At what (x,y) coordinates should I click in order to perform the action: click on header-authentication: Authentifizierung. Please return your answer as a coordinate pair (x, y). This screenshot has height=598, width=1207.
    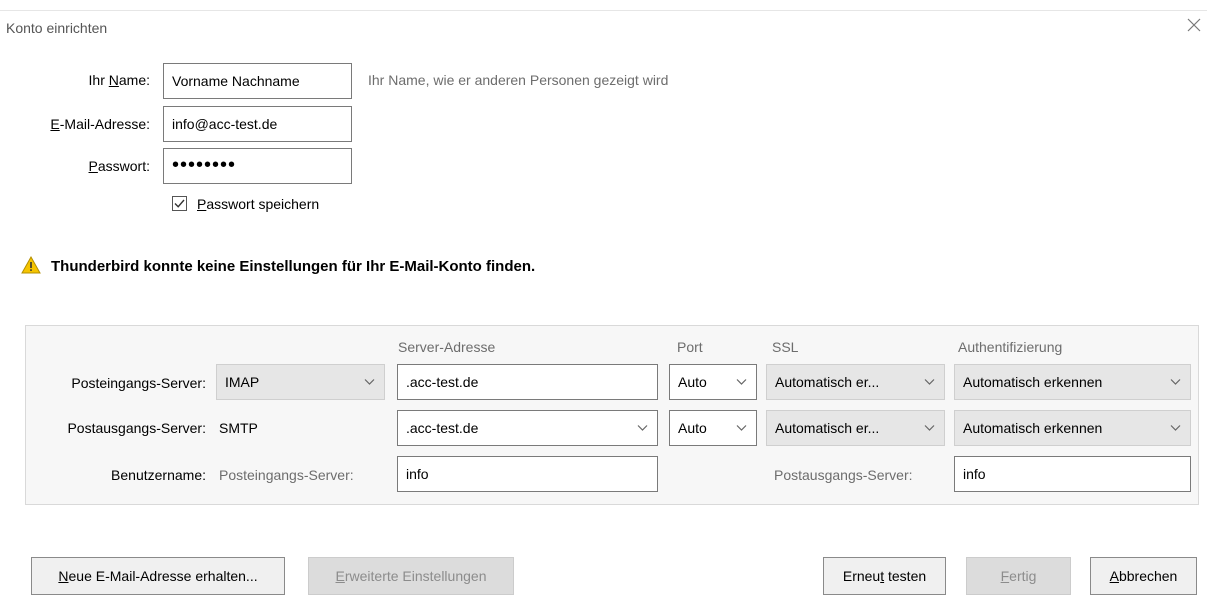
    Looking at the image, I should click on (1010, 347).